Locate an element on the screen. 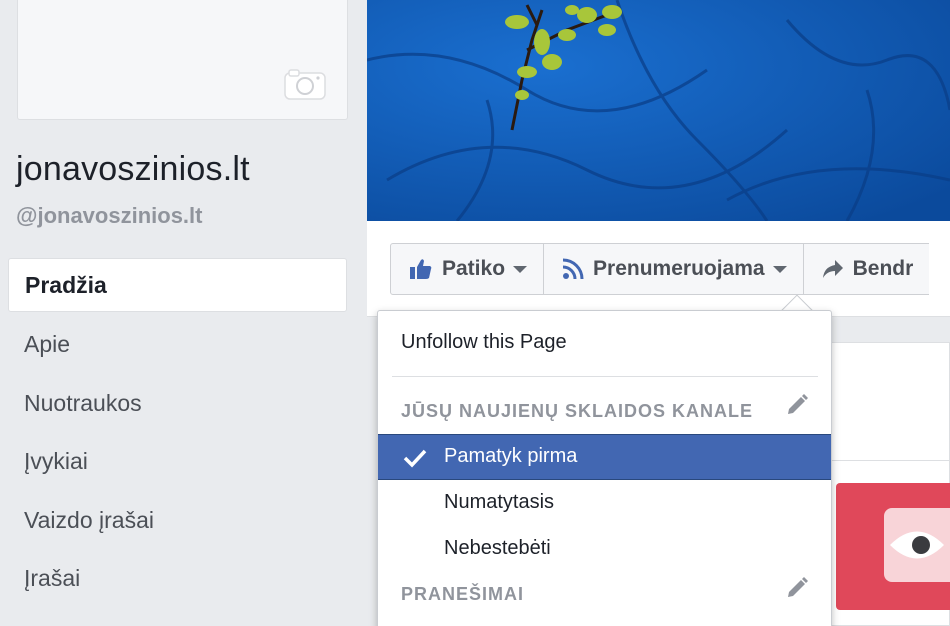  page-username: @jonavoszinios.lt is located at coordinates (109, 216).